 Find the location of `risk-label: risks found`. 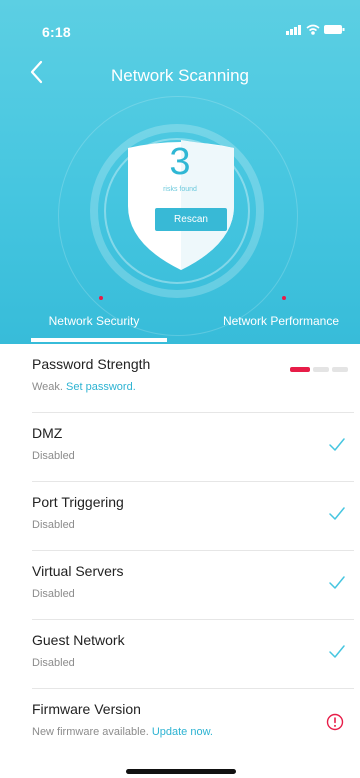

risk-label: risks found is located at coordinates (180, 189).